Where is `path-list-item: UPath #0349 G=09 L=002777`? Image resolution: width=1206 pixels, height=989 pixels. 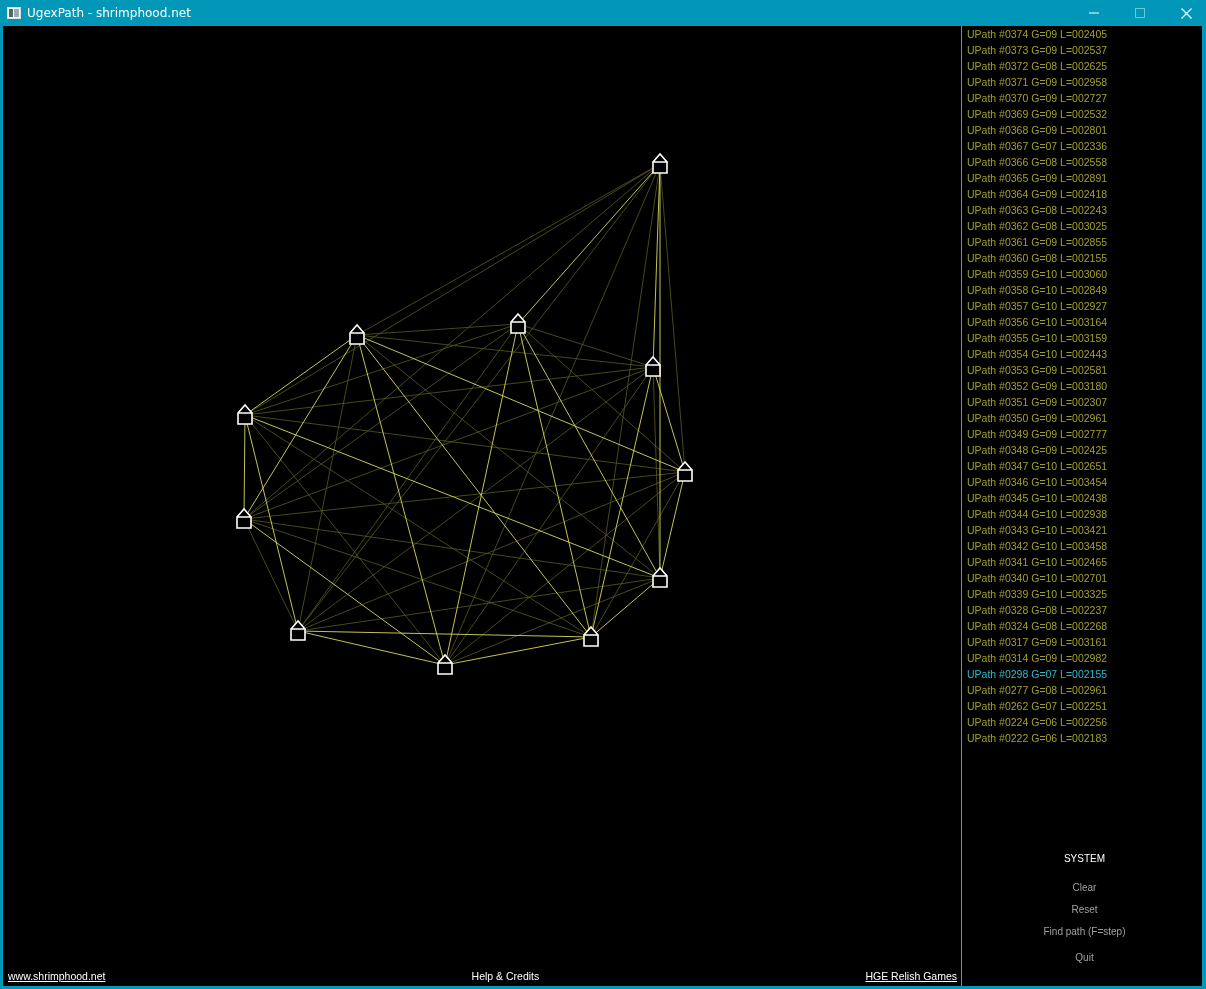
path-list-item: UPath #0349 G=09 L=002777 is located at coordinates (1084, 434).